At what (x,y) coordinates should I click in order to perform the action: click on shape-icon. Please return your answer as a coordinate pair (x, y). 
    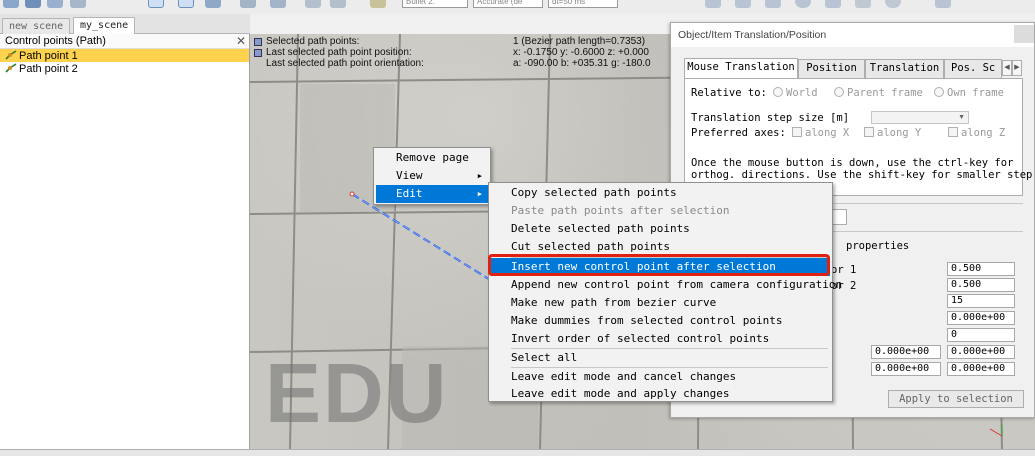
    Looking at the image, I should click on (33, 4).